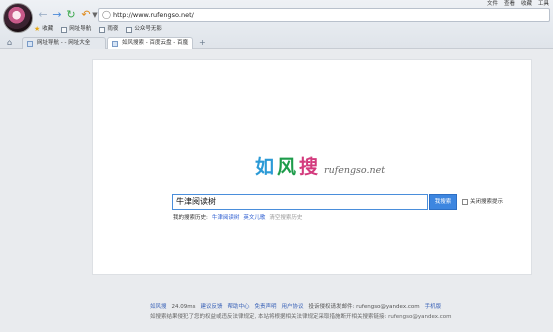 This screenshot has height=332, width=553. I want to click on refresh-icon: ↻, so click(71, 15).